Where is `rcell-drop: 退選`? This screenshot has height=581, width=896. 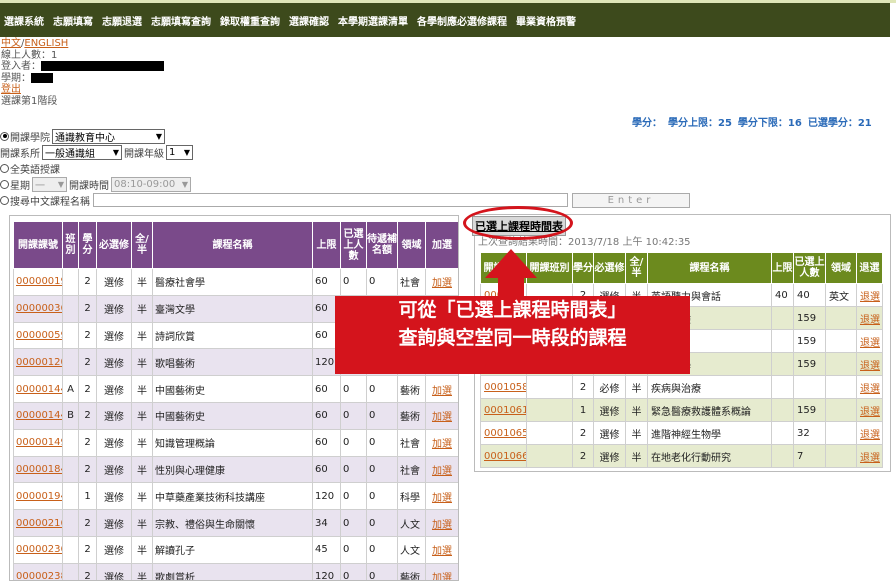 rcell-drop: 退選 is located at coordinates (869, 318).